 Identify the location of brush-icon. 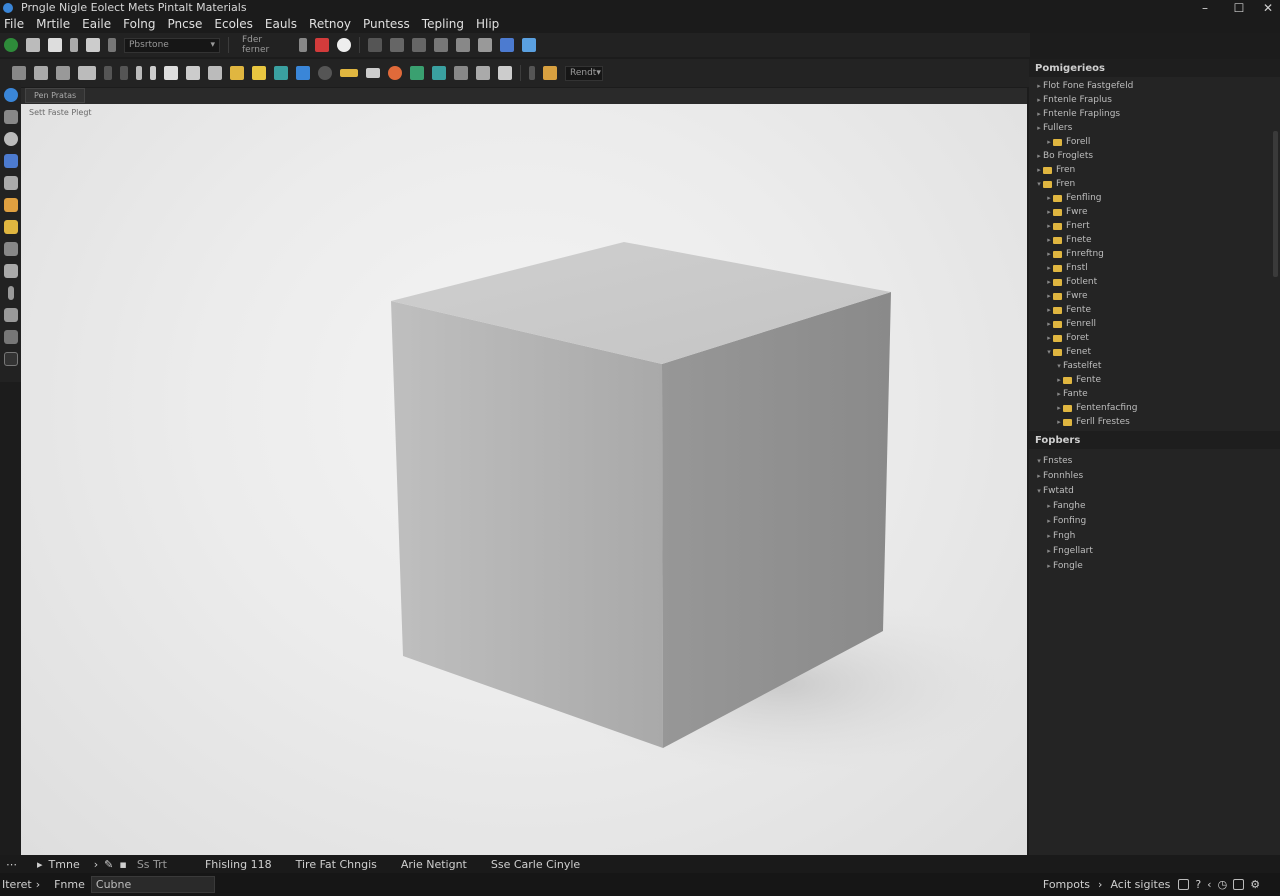
(417, 73).